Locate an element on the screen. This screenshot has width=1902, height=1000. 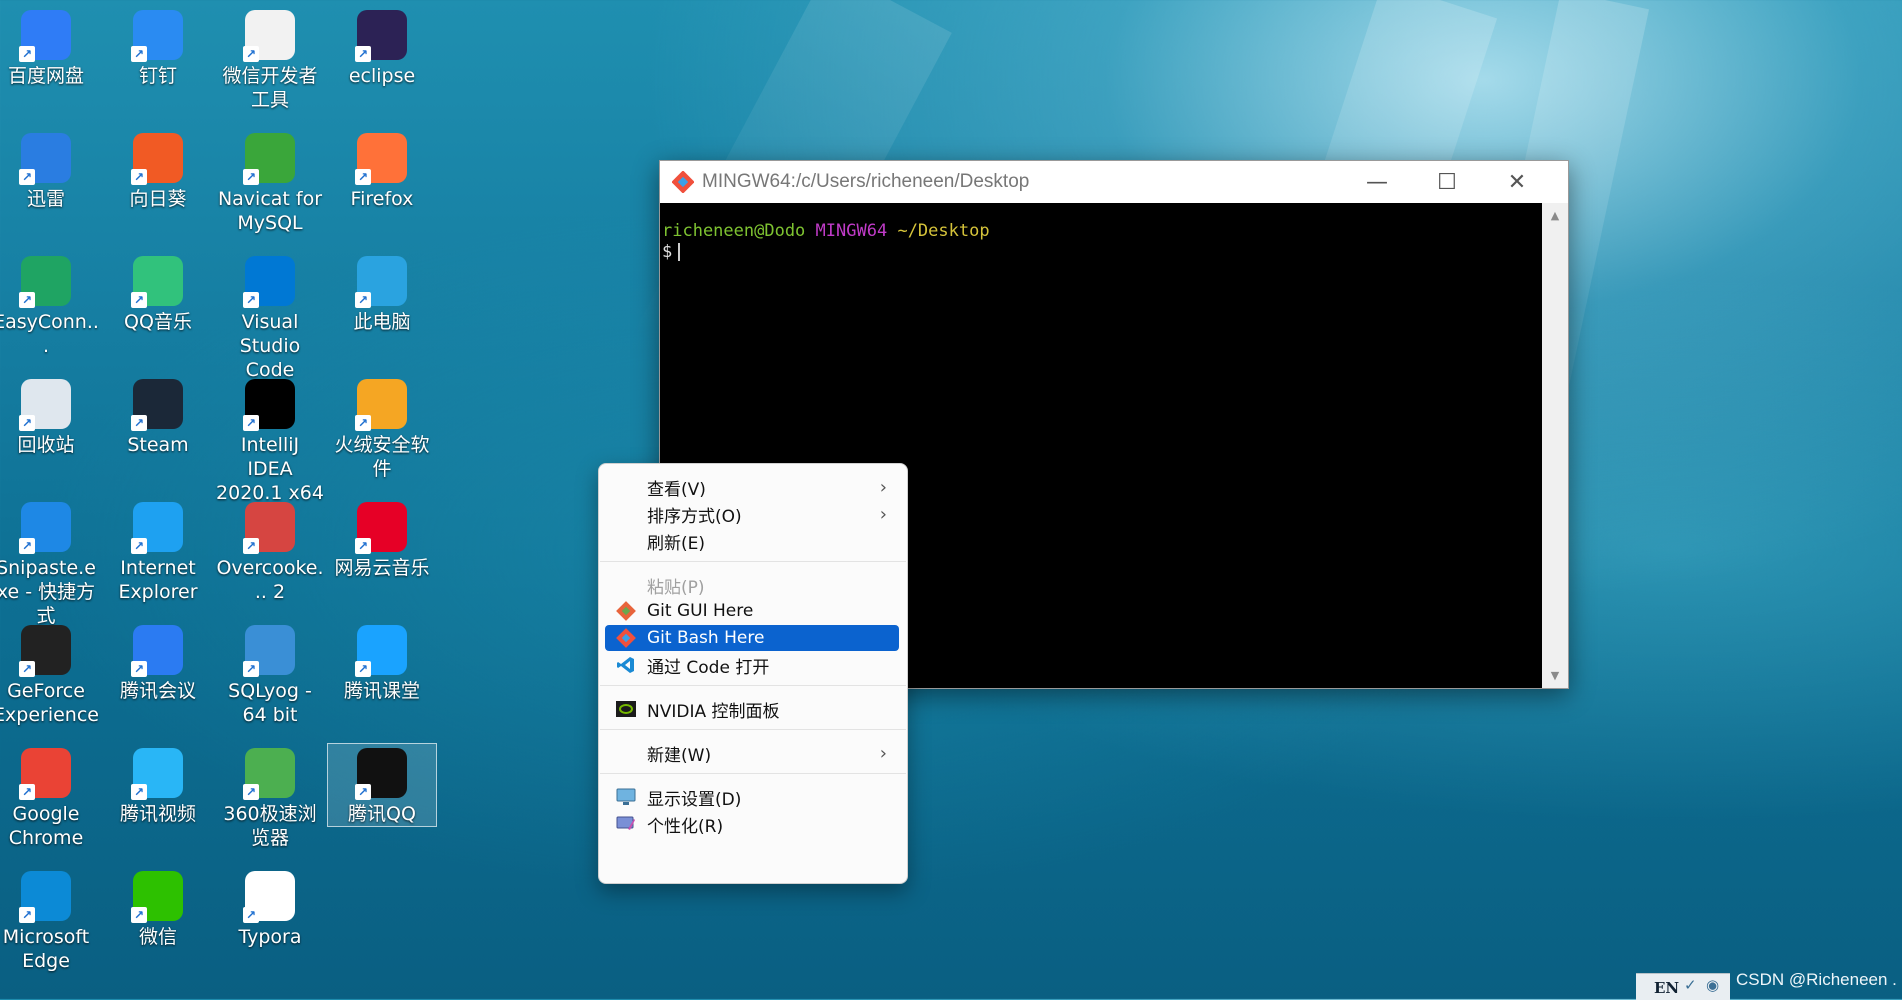
menu-item-nvidia: NVIDIA 控制面板 is located at coordinates (752, 709).